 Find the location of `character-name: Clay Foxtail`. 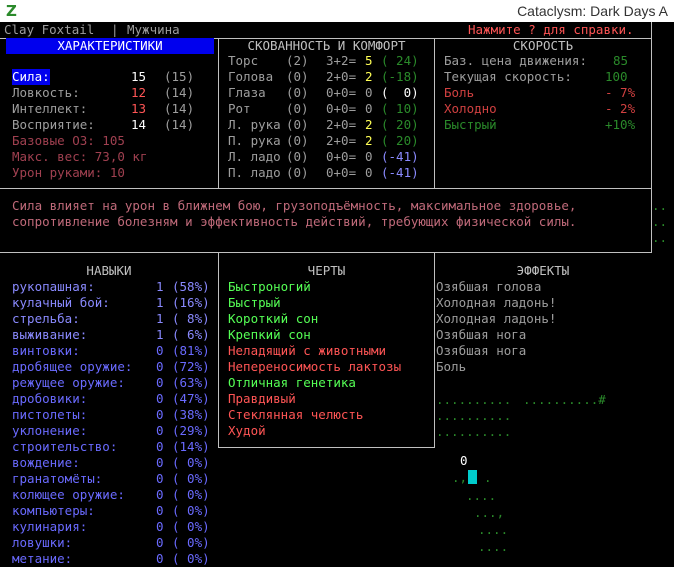

character-name: Clay Foxtail is located at coordinates (49, 29).